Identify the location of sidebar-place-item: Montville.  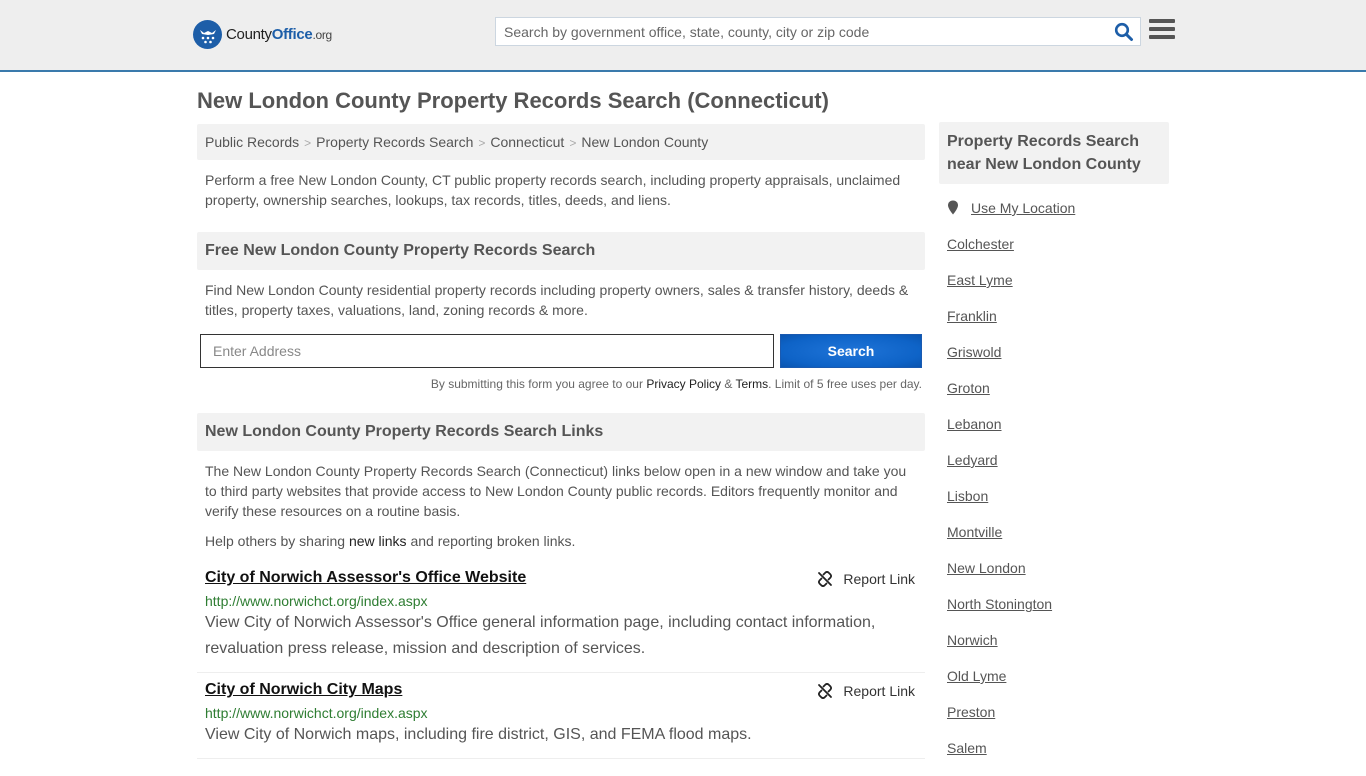
(1054, 542).